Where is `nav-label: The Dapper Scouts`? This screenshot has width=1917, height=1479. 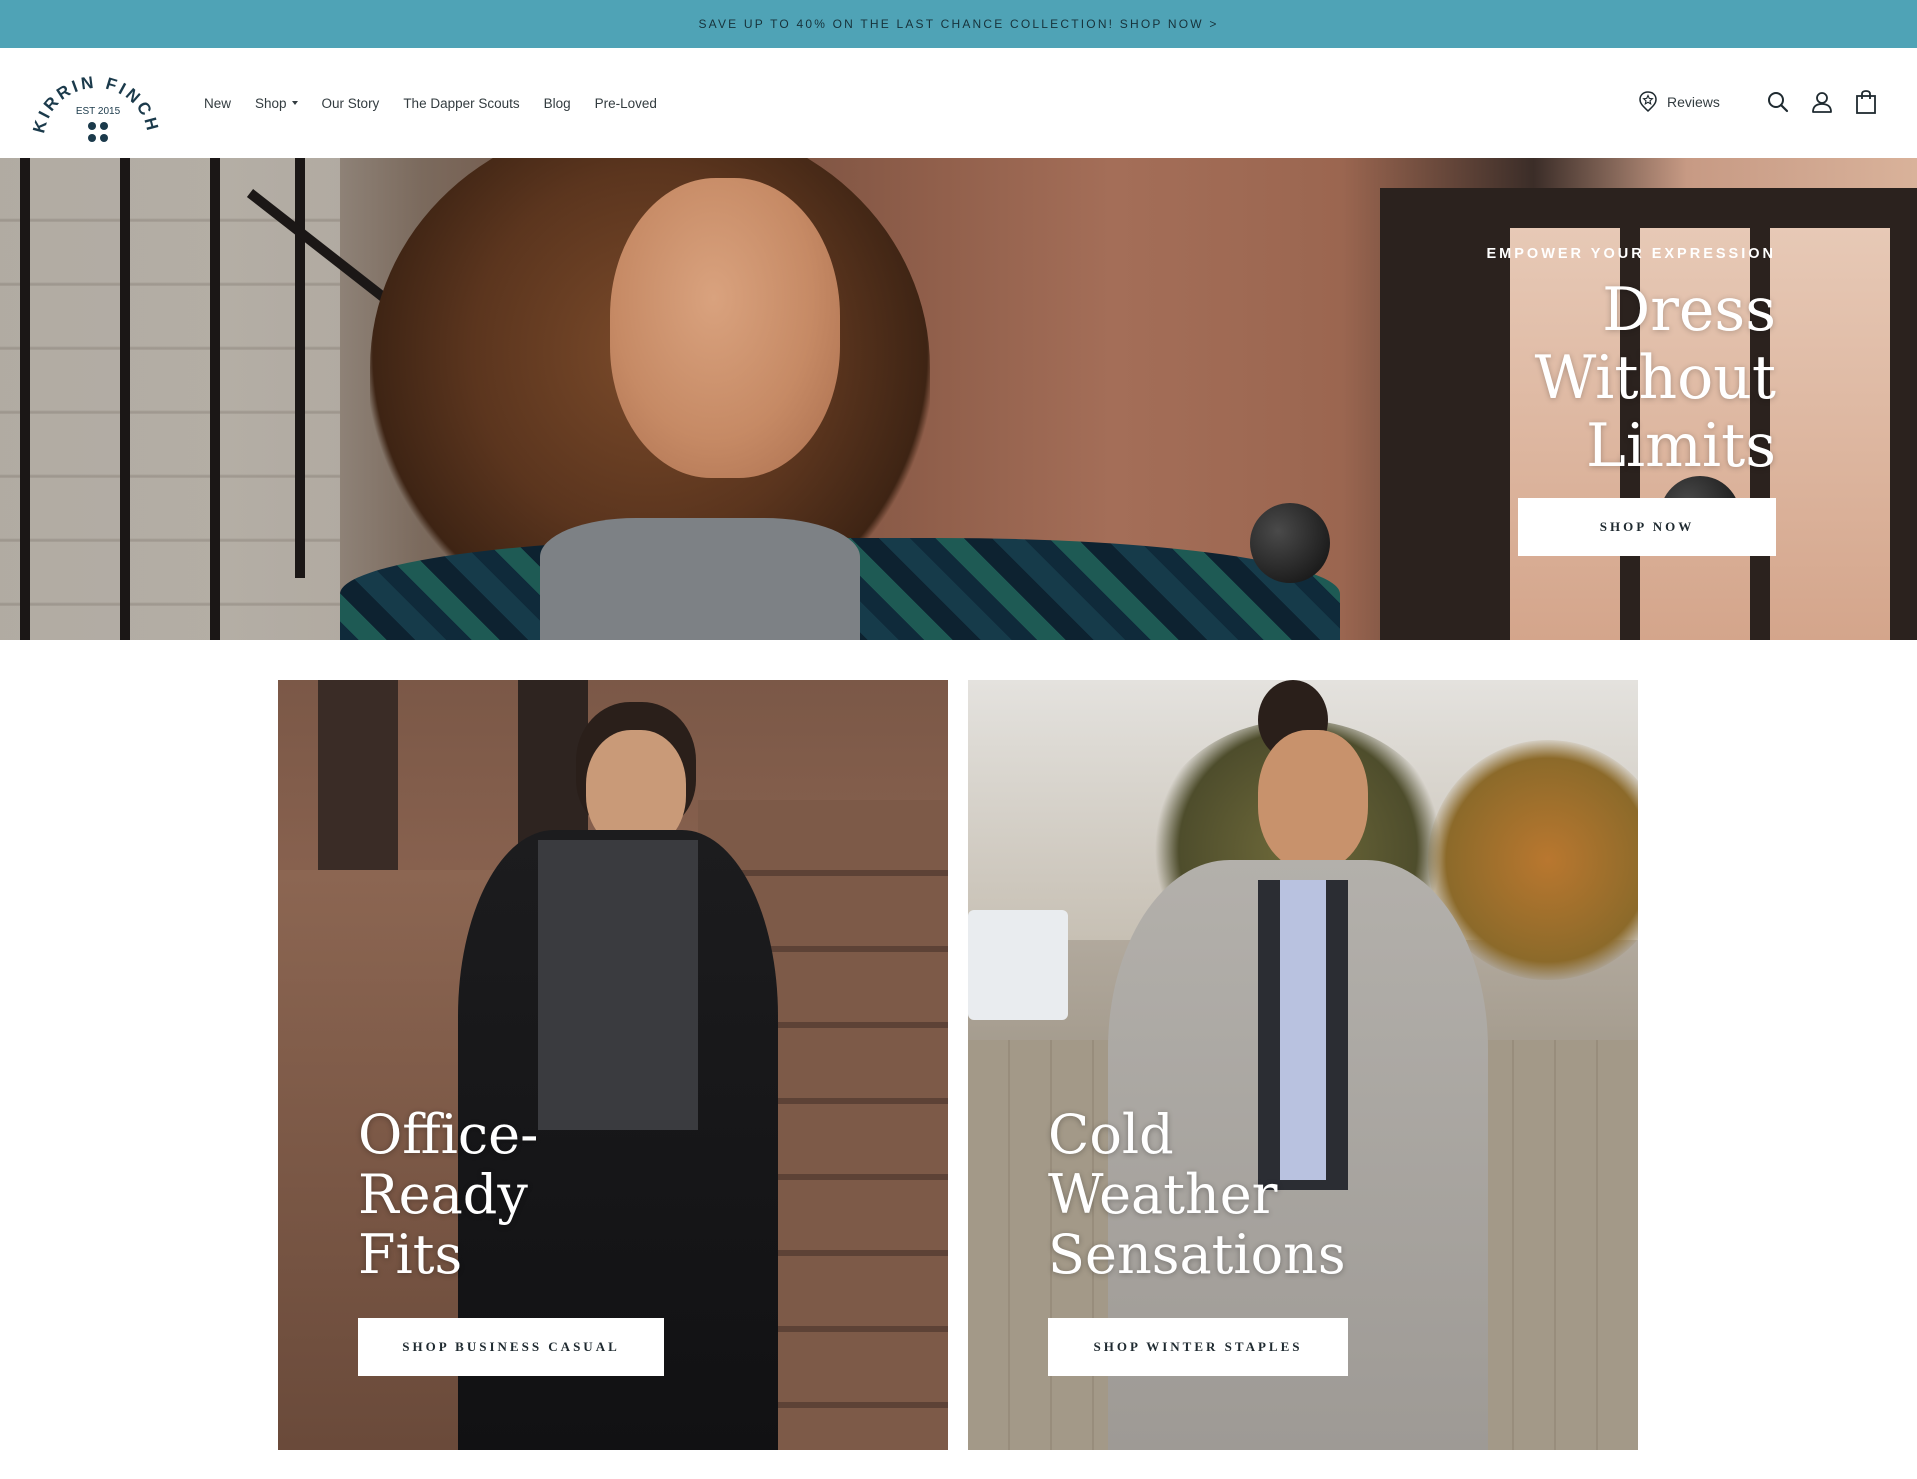 nav-label: The Dapper Scouts is located at coordinates (461, 103).